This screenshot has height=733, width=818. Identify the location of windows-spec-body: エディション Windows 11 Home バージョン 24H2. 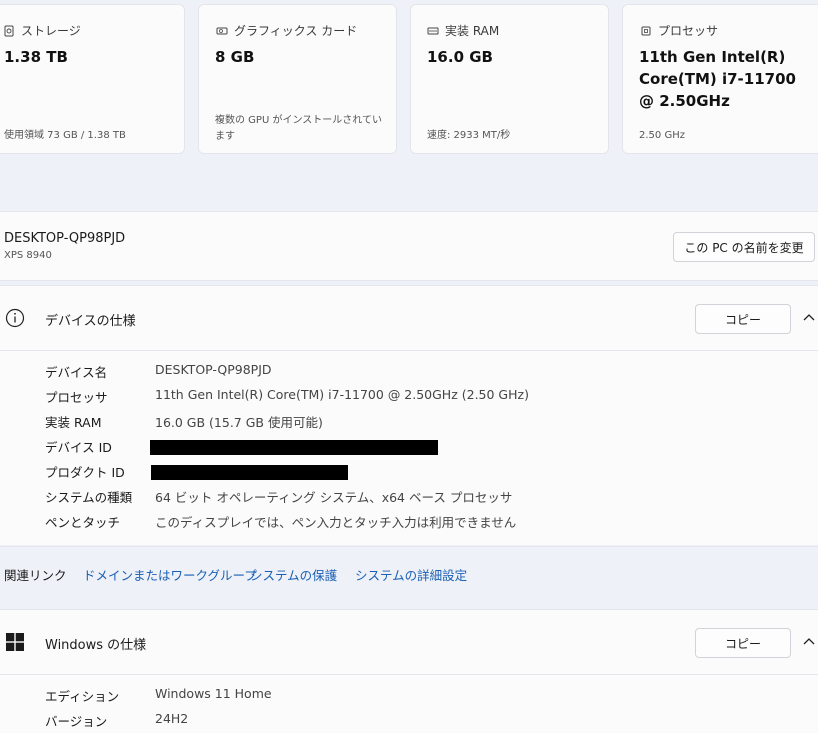
(409, 704).